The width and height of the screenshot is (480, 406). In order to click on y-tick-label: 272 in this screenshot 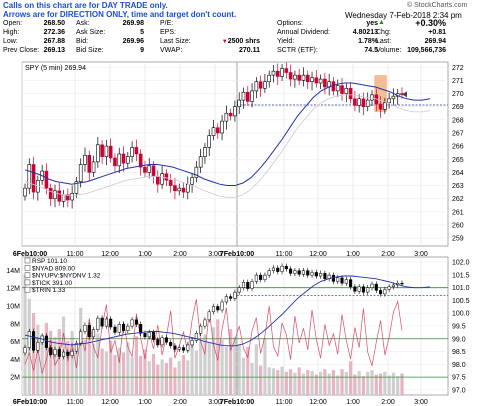, I will do `click(458, 68)`.